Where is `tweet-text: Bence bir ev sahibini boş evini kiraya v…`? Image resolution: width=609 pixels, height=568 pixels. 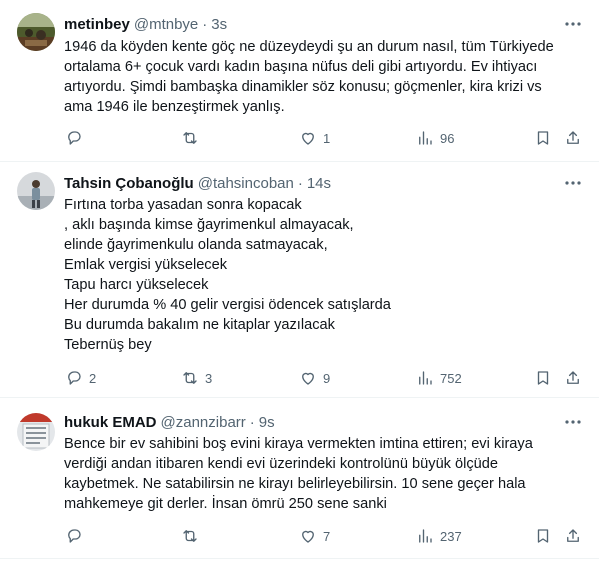 tweet-text: Bence bir ev sahibini boş evini kiraya v… is located at coordinates (298, 474).